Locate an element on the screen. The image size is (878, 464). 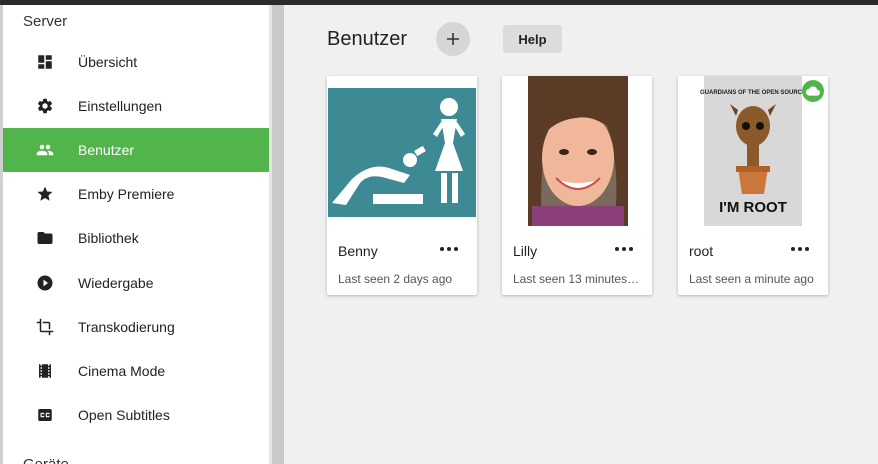
sidebar-item-emby-premiere: Emby Premiere is located at coordinates (136, 194).